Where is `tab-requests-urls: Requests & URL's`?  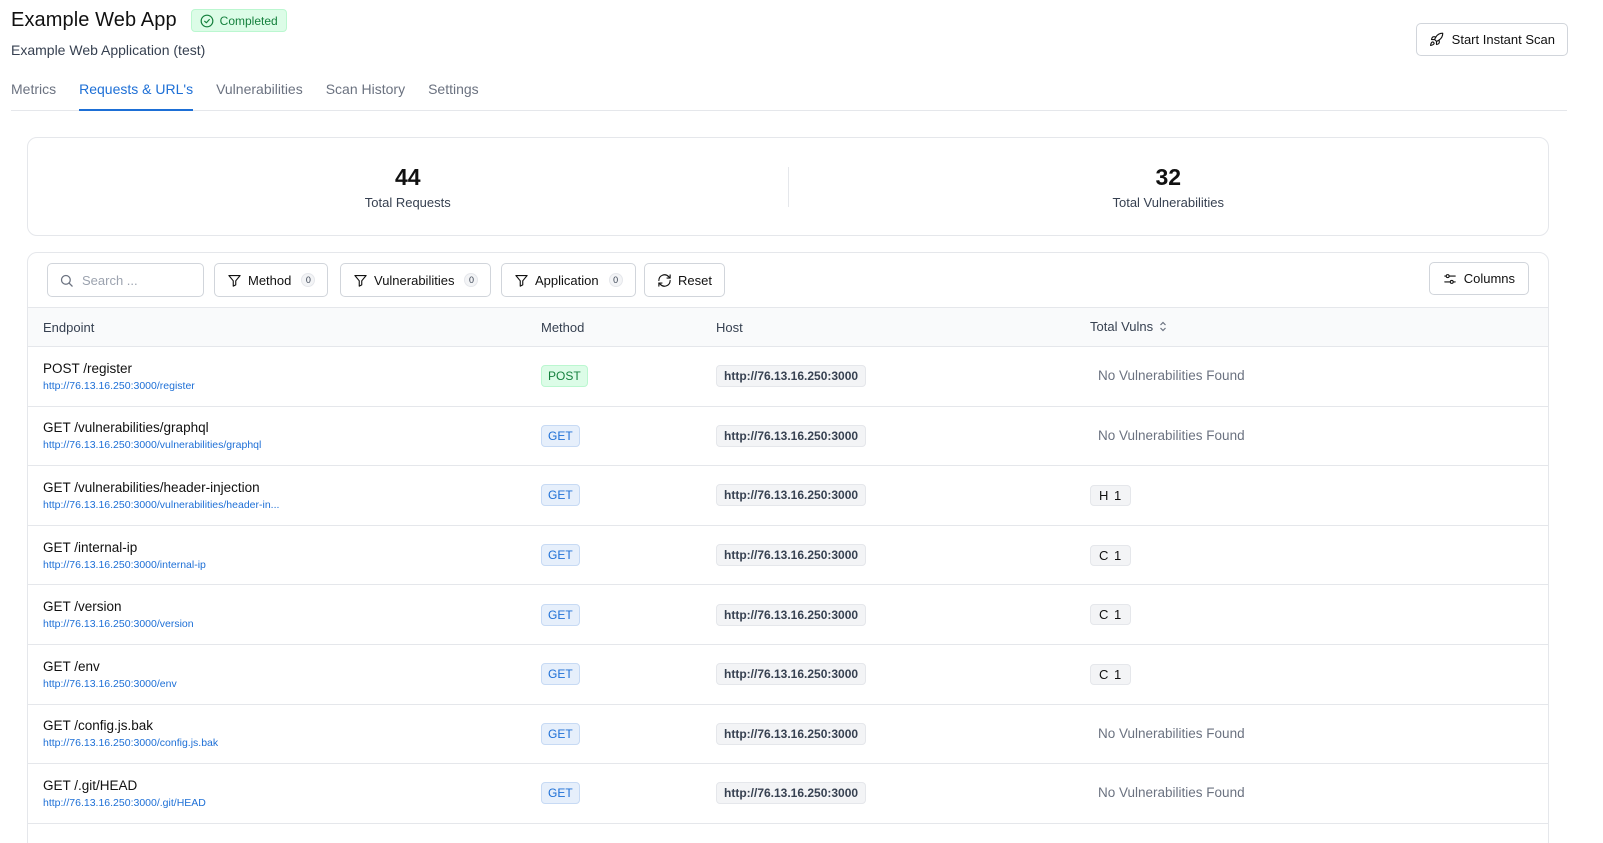
tab-requests-urls: Requests & URL's is located at coordinates (136, 94).